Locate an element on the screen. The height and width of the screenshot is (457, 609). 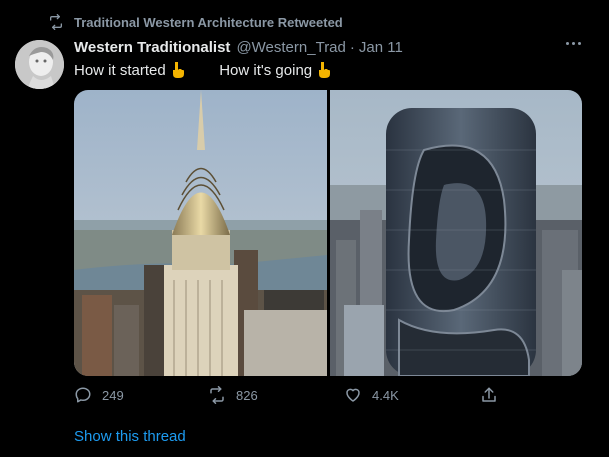
retweet-count: 826 is located at coordinates (247, 395).